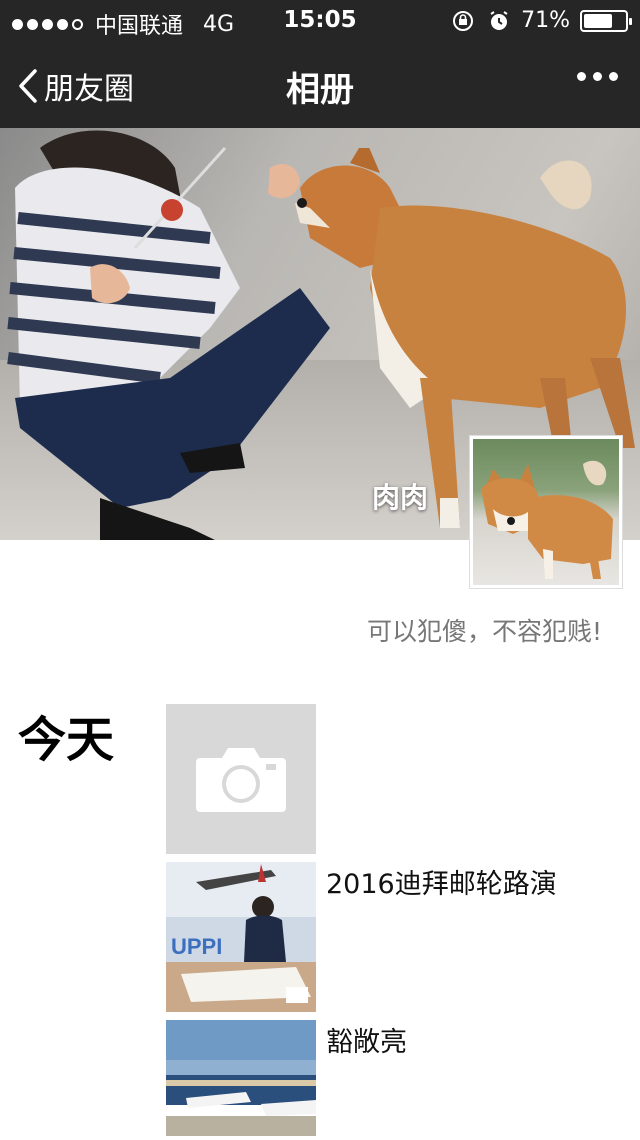 This screenshot has height=1140, width=640. I want to click on camera-icon, so click(241, 780).